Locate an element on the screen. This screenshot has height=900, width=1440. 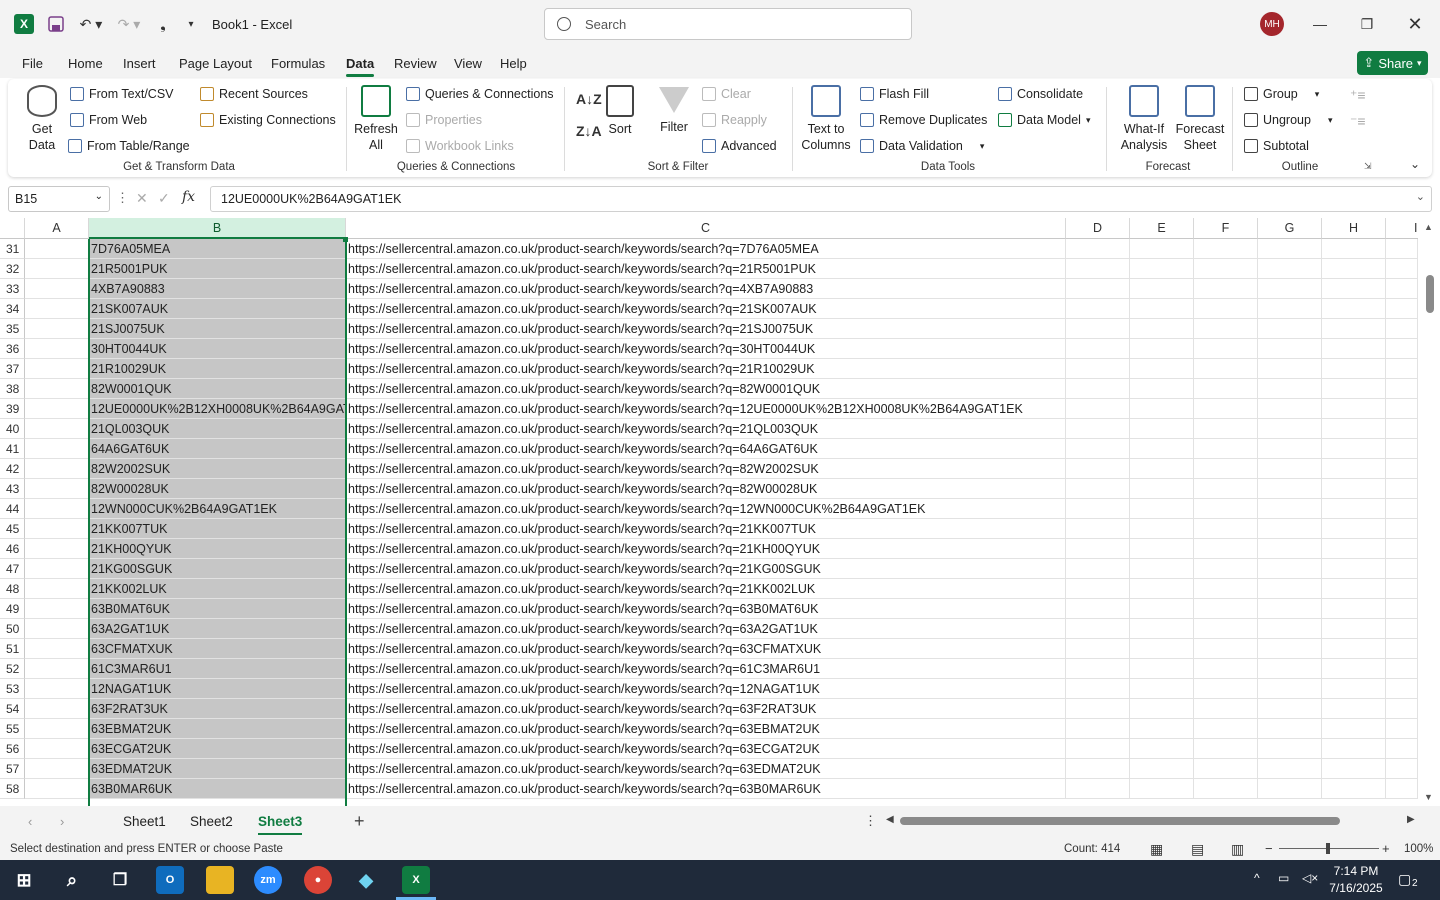
cell-b: 21KK007TUK is located at coordinates (217, 529).